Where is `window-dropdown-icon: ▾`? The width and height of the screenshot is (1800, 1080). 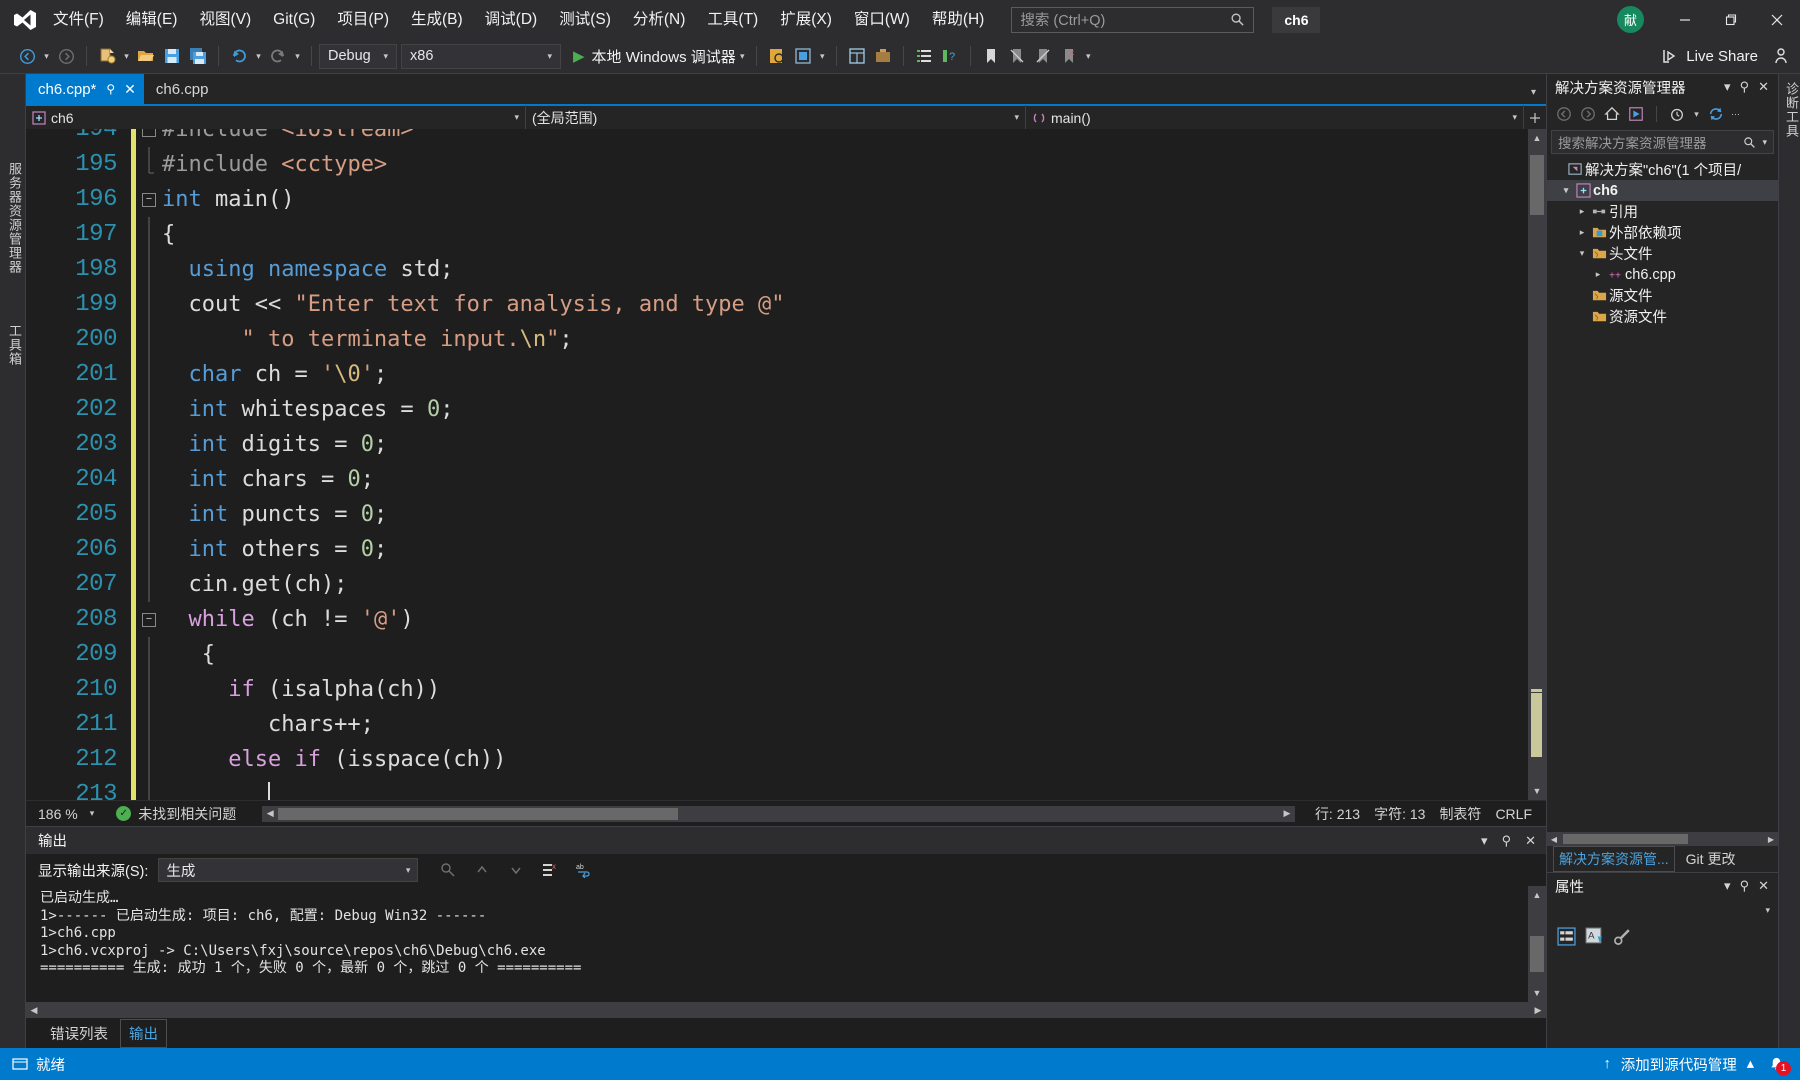 window-dropdown-icon: ▾ is located at coordinates (822, 56).